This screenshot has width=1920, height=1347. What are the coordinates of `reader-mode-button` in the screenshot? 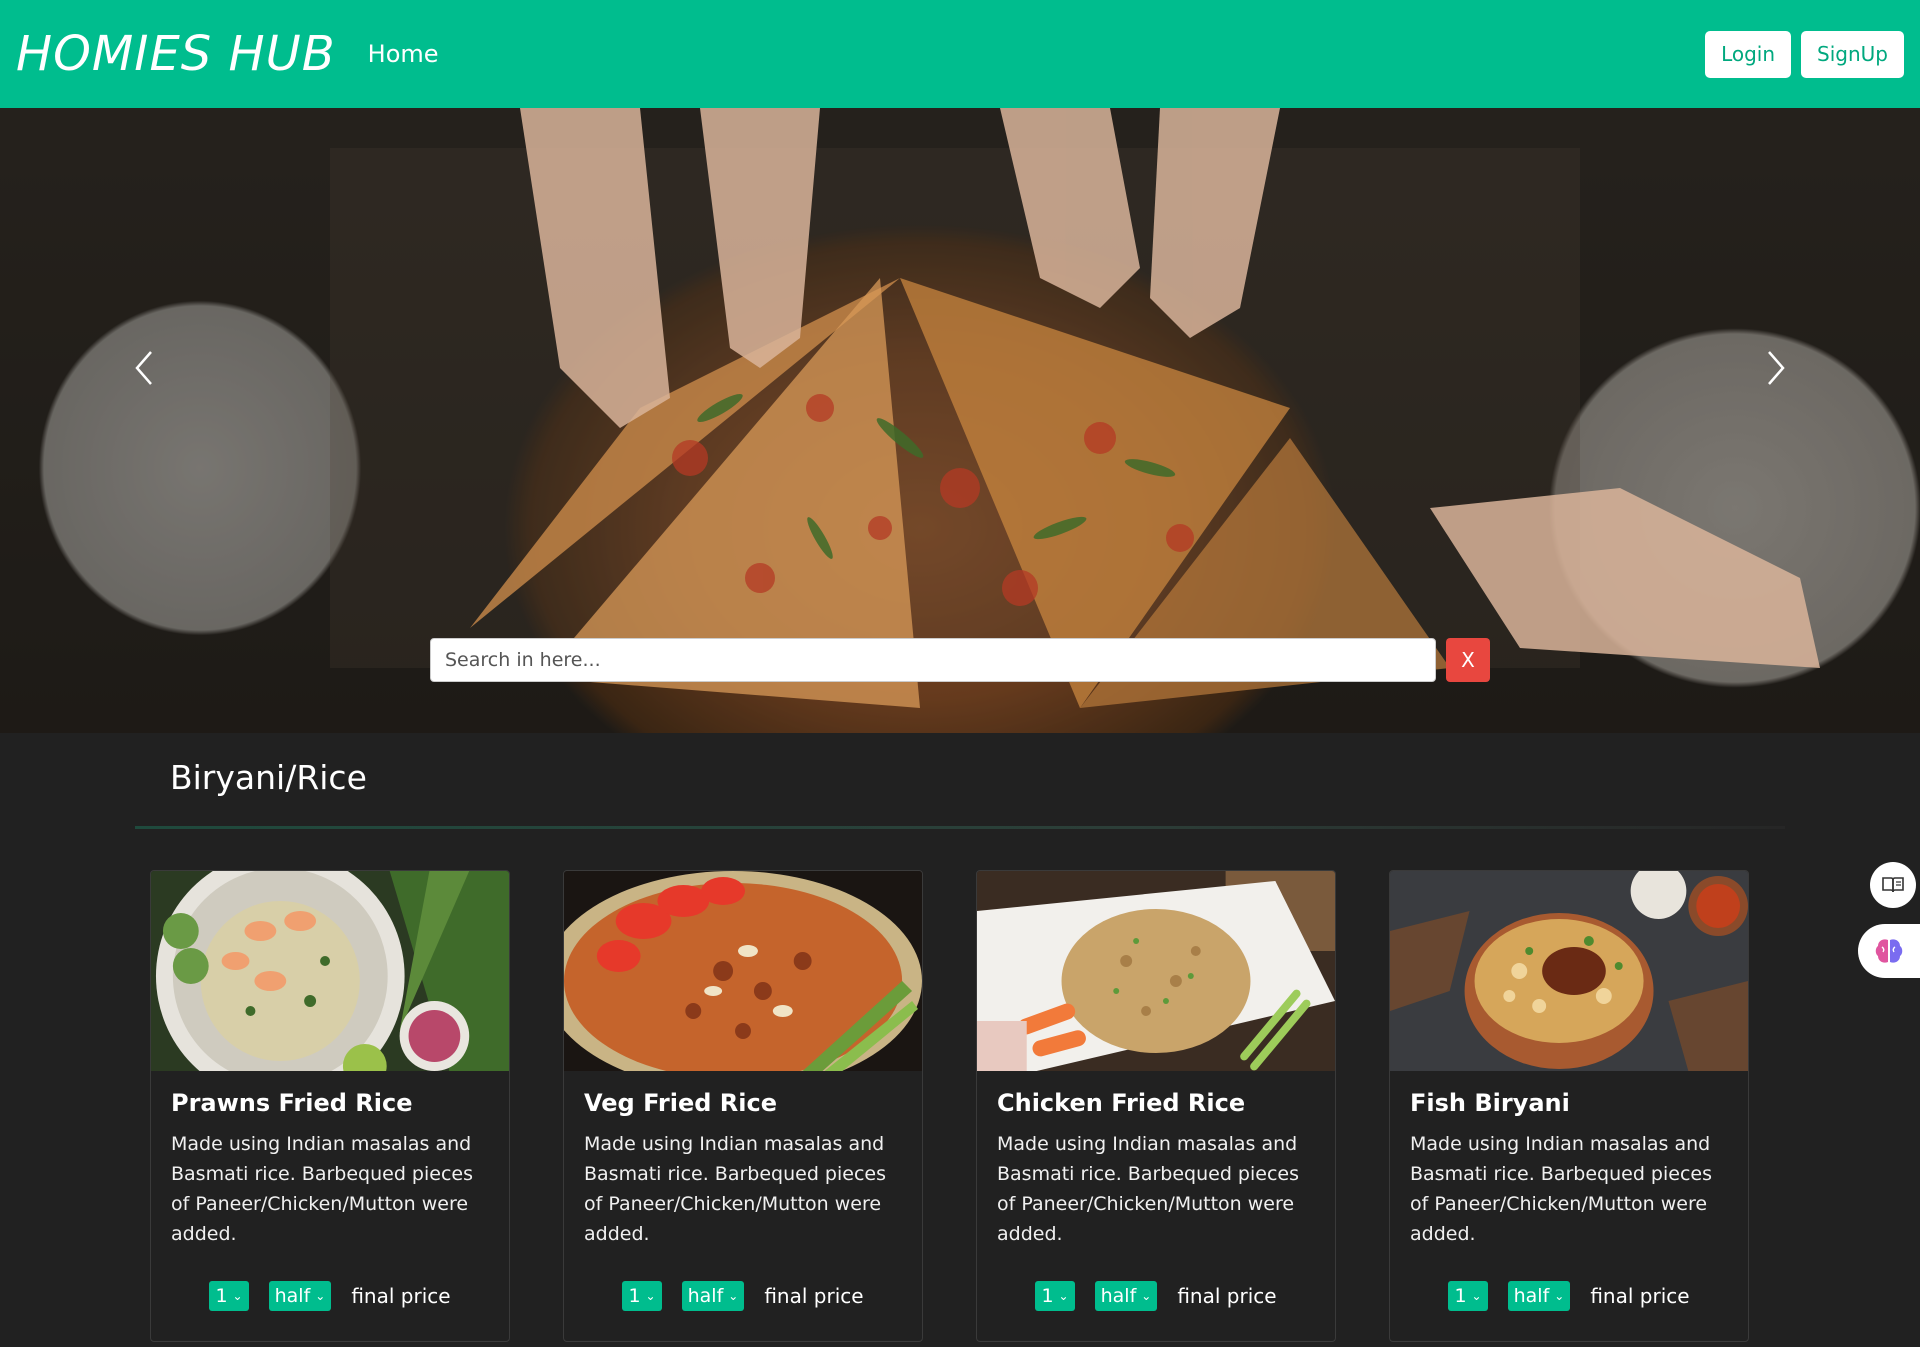 It's located at (1893, 885).